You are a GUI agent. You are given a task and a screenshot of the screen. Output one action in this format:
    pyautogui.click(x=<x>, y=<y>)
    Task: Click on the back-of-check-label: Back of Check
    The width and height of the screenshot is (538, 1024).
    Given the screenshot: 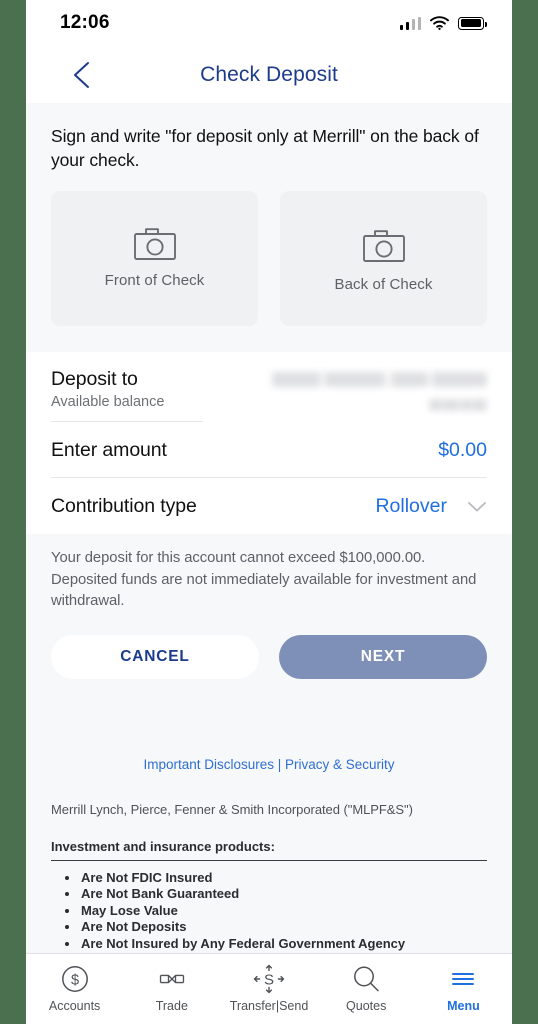 What is the action you would take?
    pyautogui.click(x=383, y=285)
    